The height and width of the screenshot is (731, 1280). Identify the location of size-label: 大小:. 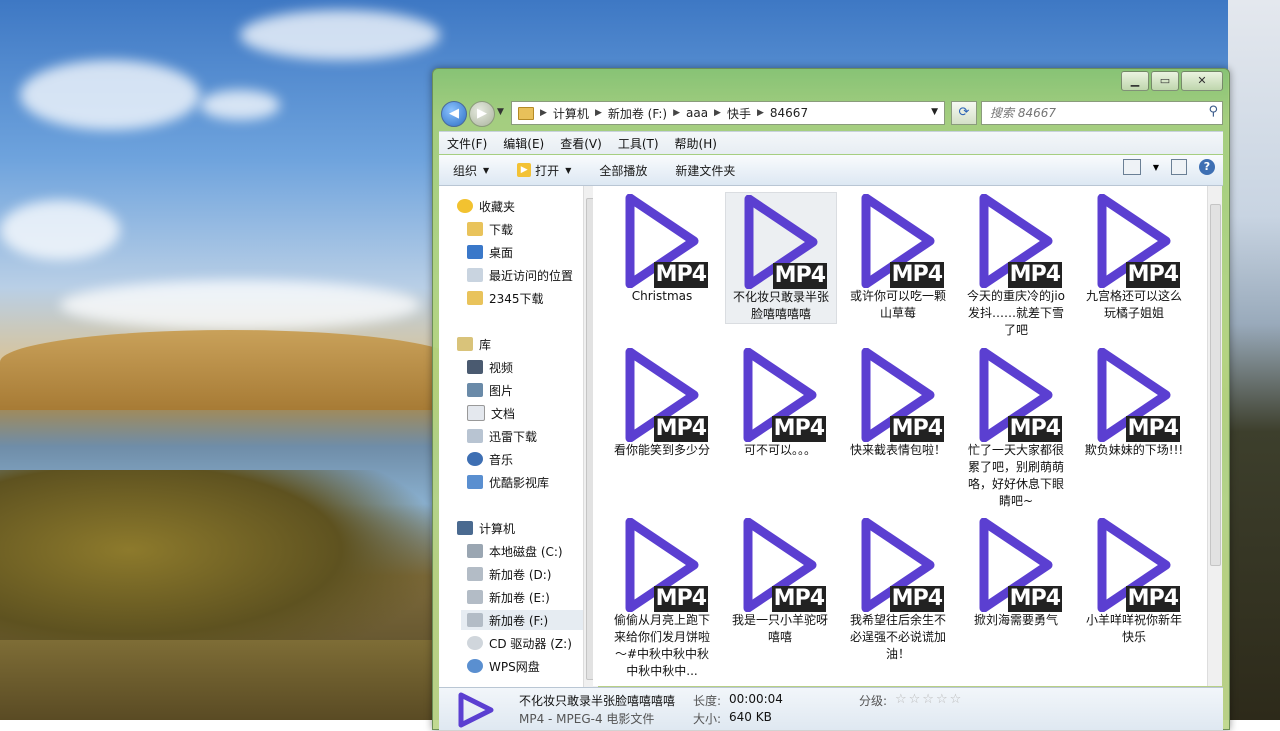
(707, 719).